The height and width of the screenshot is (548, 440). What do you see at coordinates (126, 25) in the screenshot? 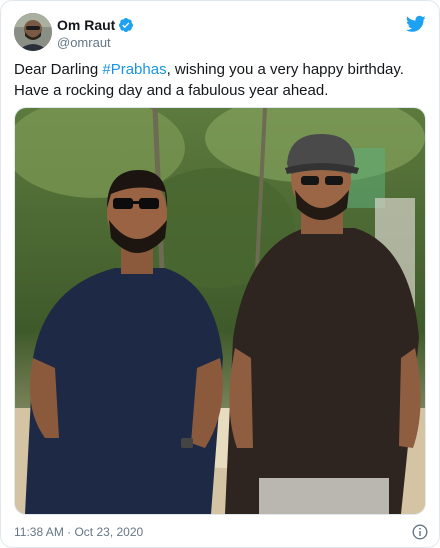
I see `verified-badge-icon` at bounding box center [126, 25].